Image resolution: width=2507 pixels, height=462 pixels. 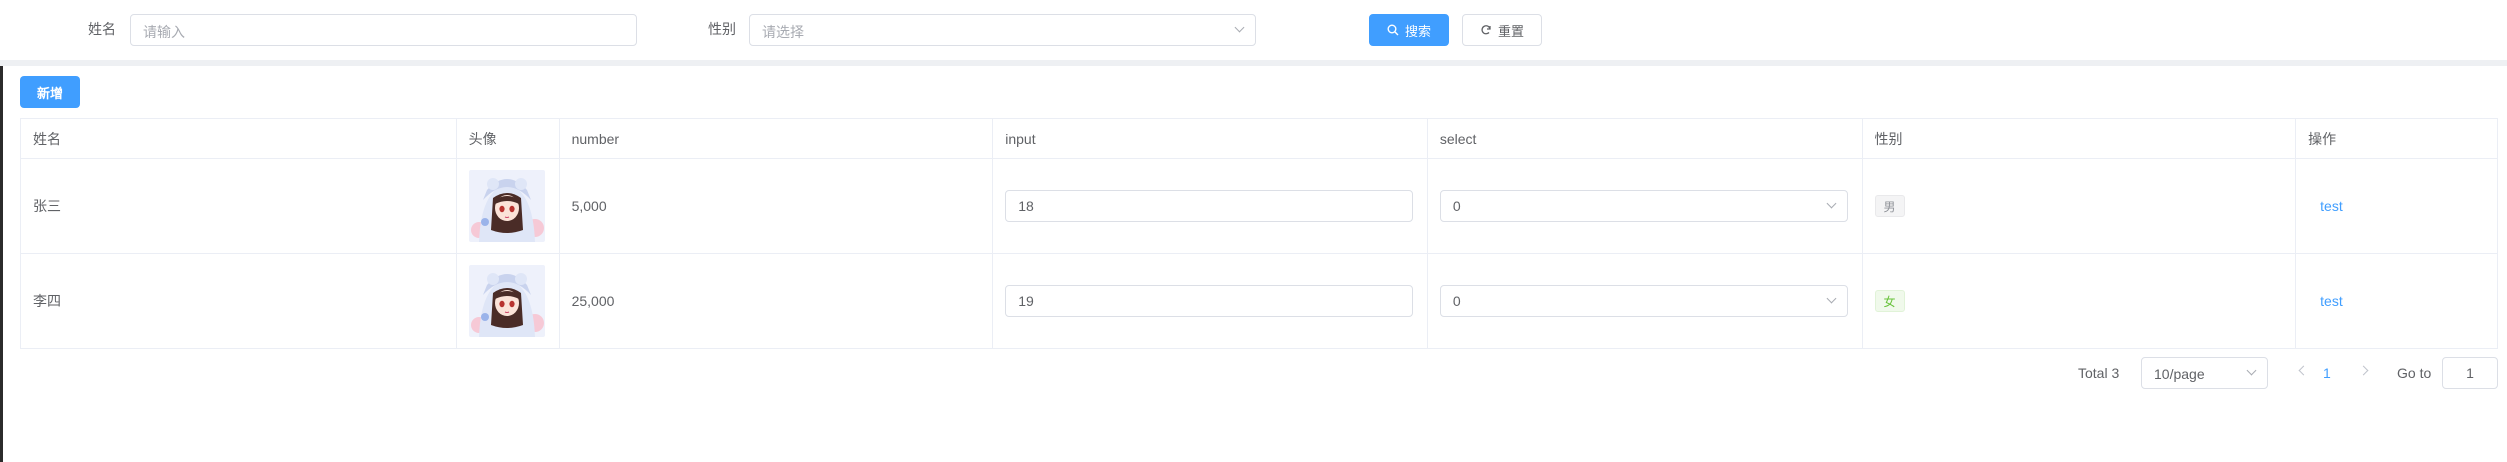 I want to click on section-divider, so click(x=1253, y=63).